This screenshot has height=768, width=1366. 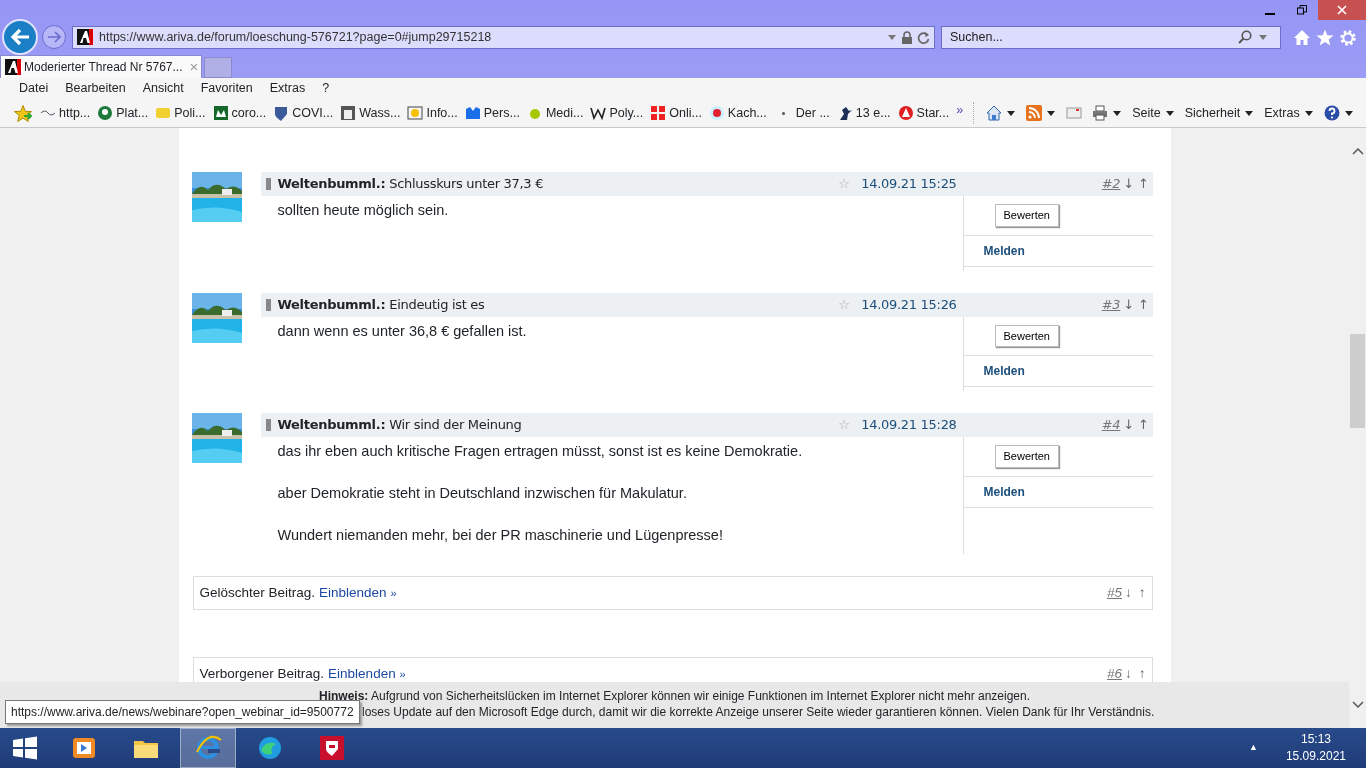 What do you see at coordinates (503, 37) in the screenshot?
I see `address-bar: https://www.ariva.de/forum/loeschung-576721?page=0#jump29715218` at bounding box center [503, 37].